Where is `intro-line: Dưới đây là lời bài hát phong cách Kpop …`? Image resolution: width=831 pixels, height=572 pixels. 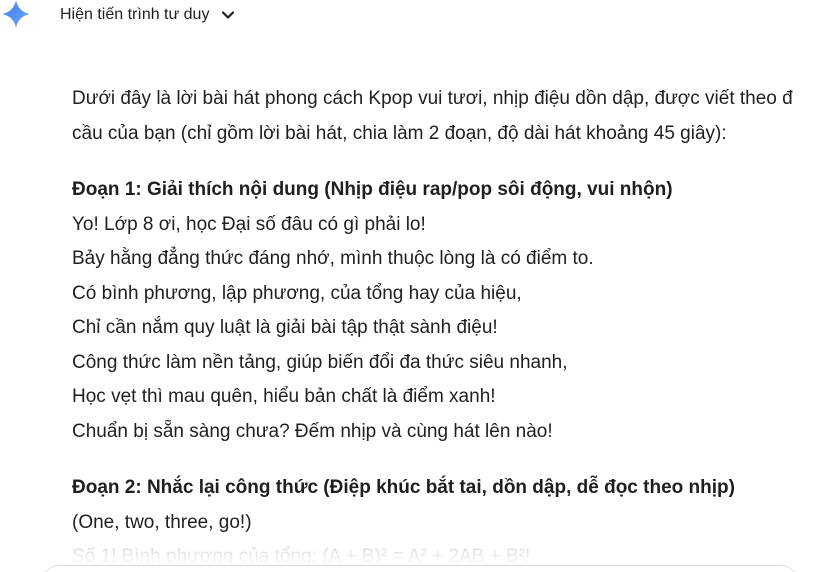
intro-line: Dưới đây là lời bài hát phong cách Kpop … is located at coordinates (432, 98).